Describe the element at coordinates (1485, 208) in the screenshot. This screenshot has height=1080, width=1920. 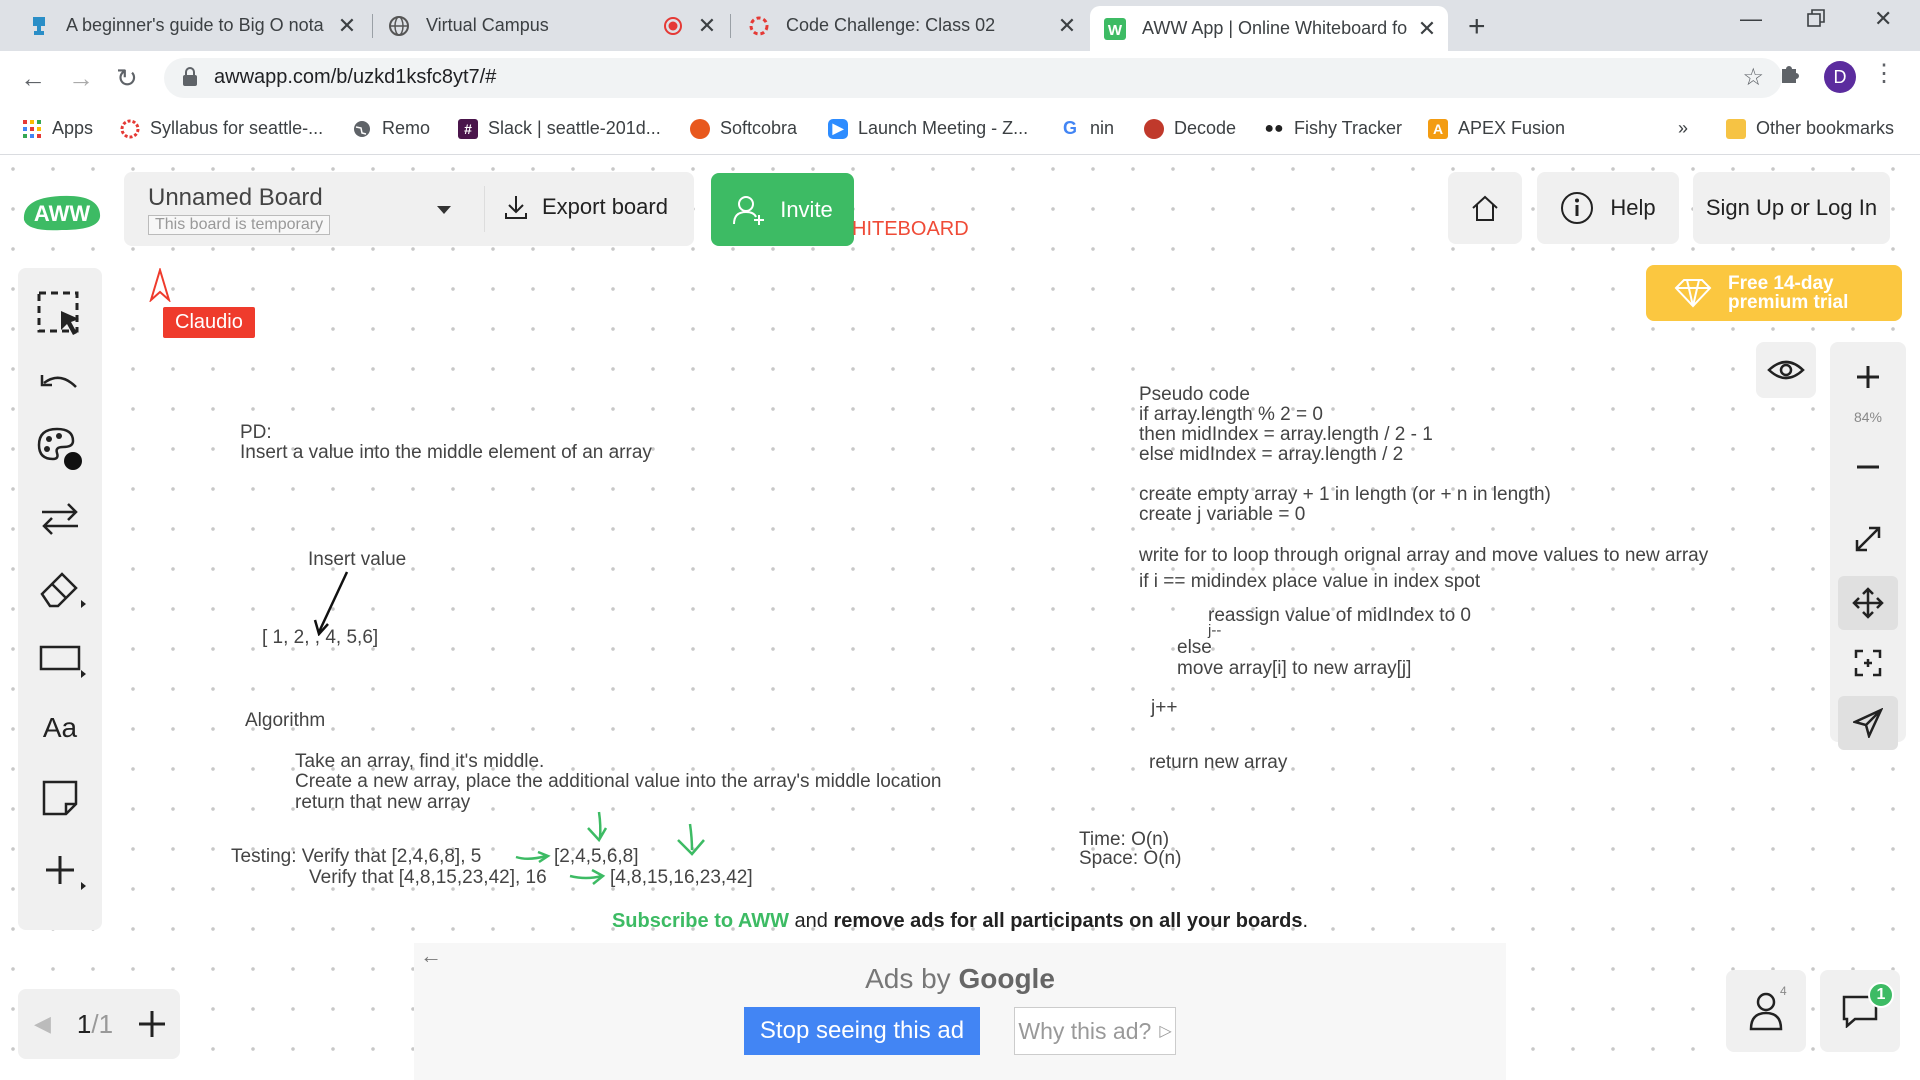
I see `home-button` at that location.